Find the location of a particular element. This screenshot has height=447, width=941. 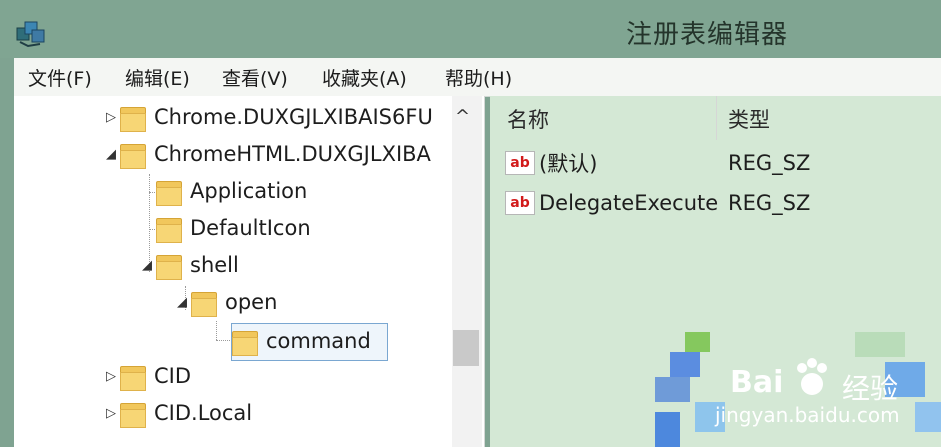

tree-item-label: shell is located at coordinates (214, 265).